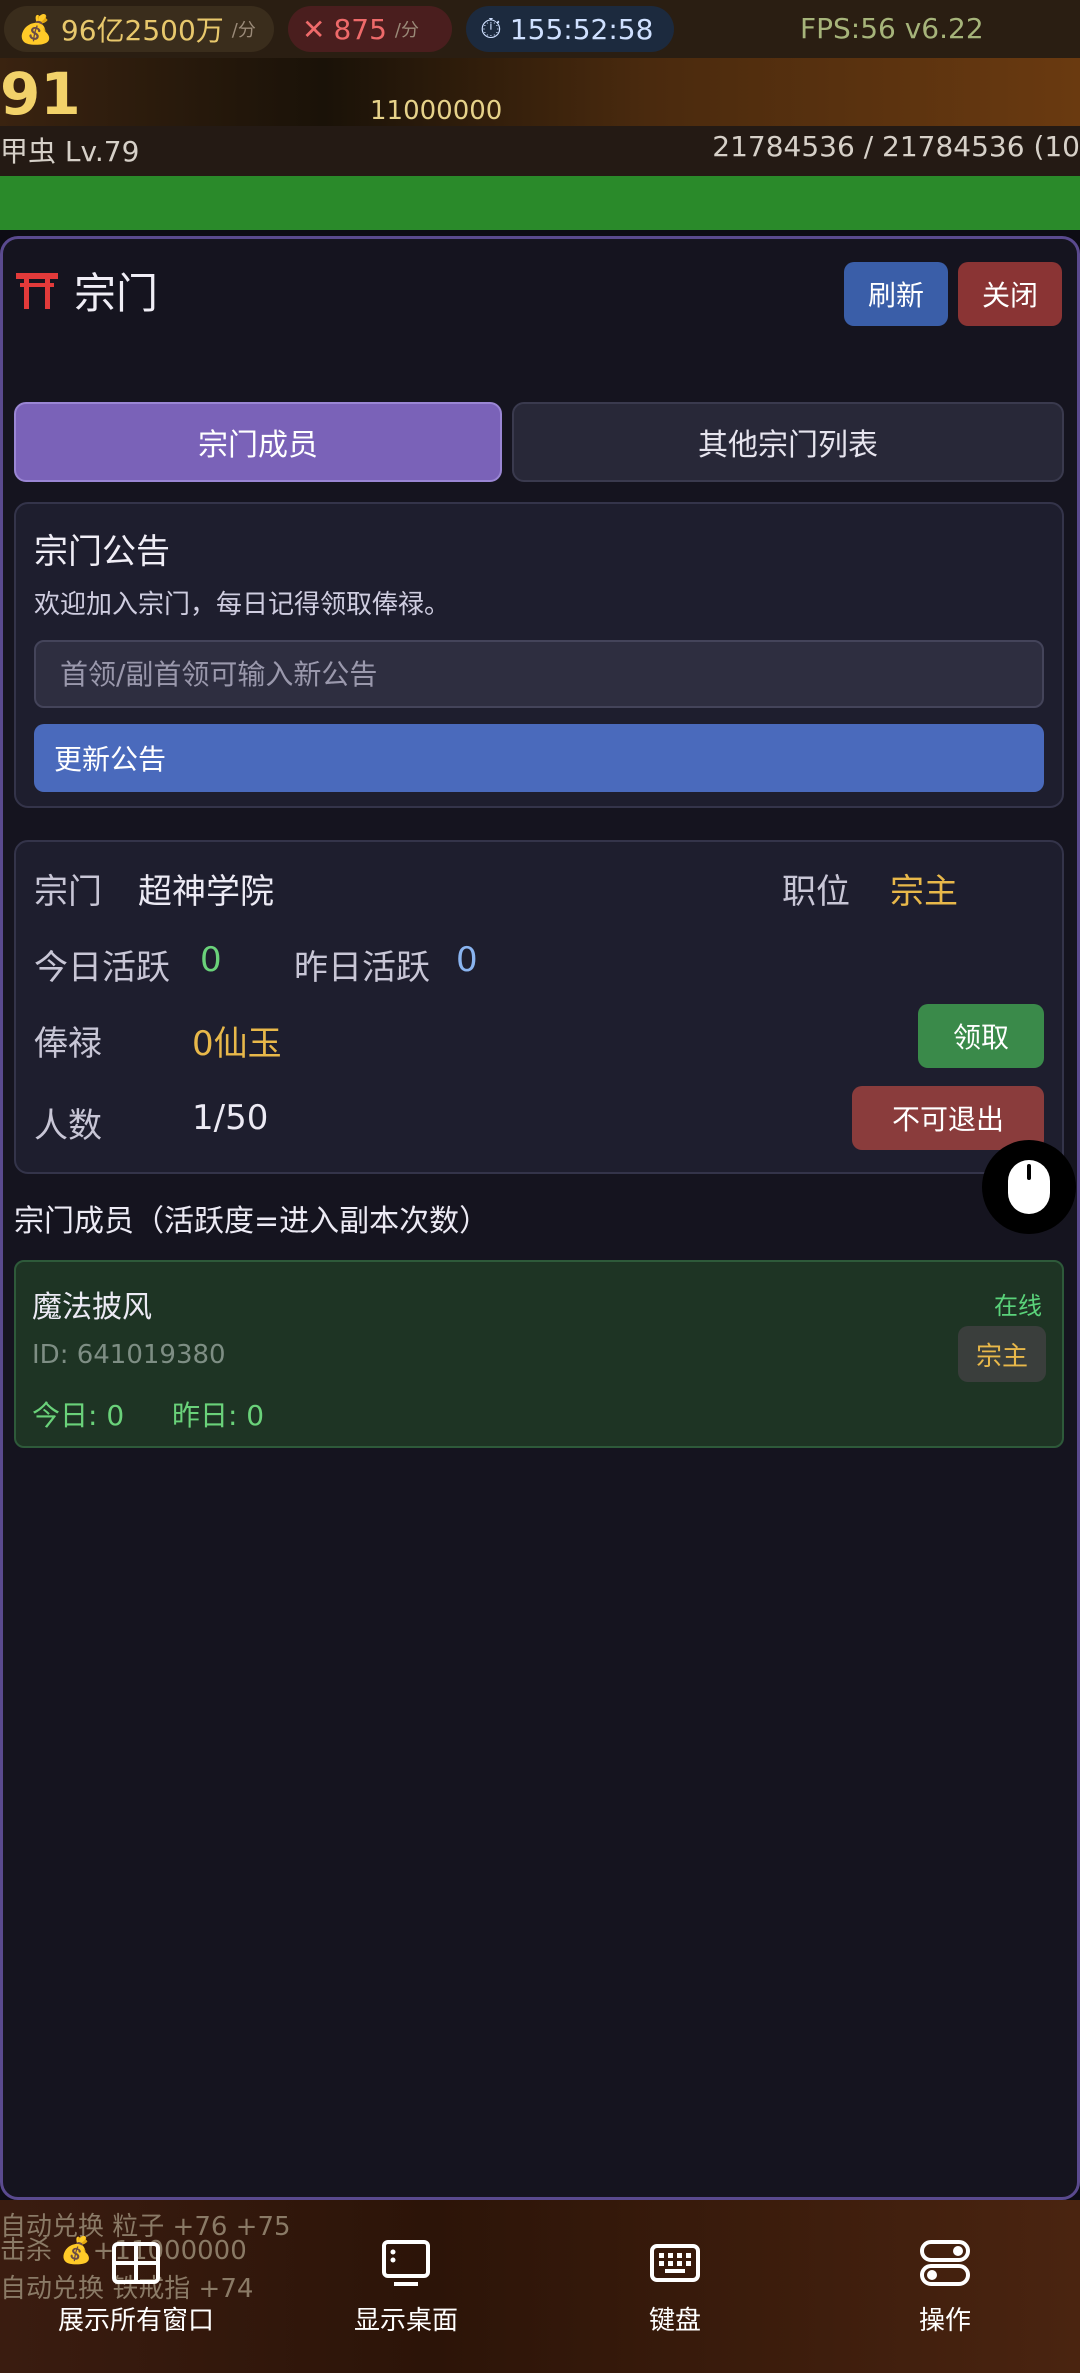  Describe the element at coordinates (539, 674) in the screenshot. I see `notice-input` at that location.